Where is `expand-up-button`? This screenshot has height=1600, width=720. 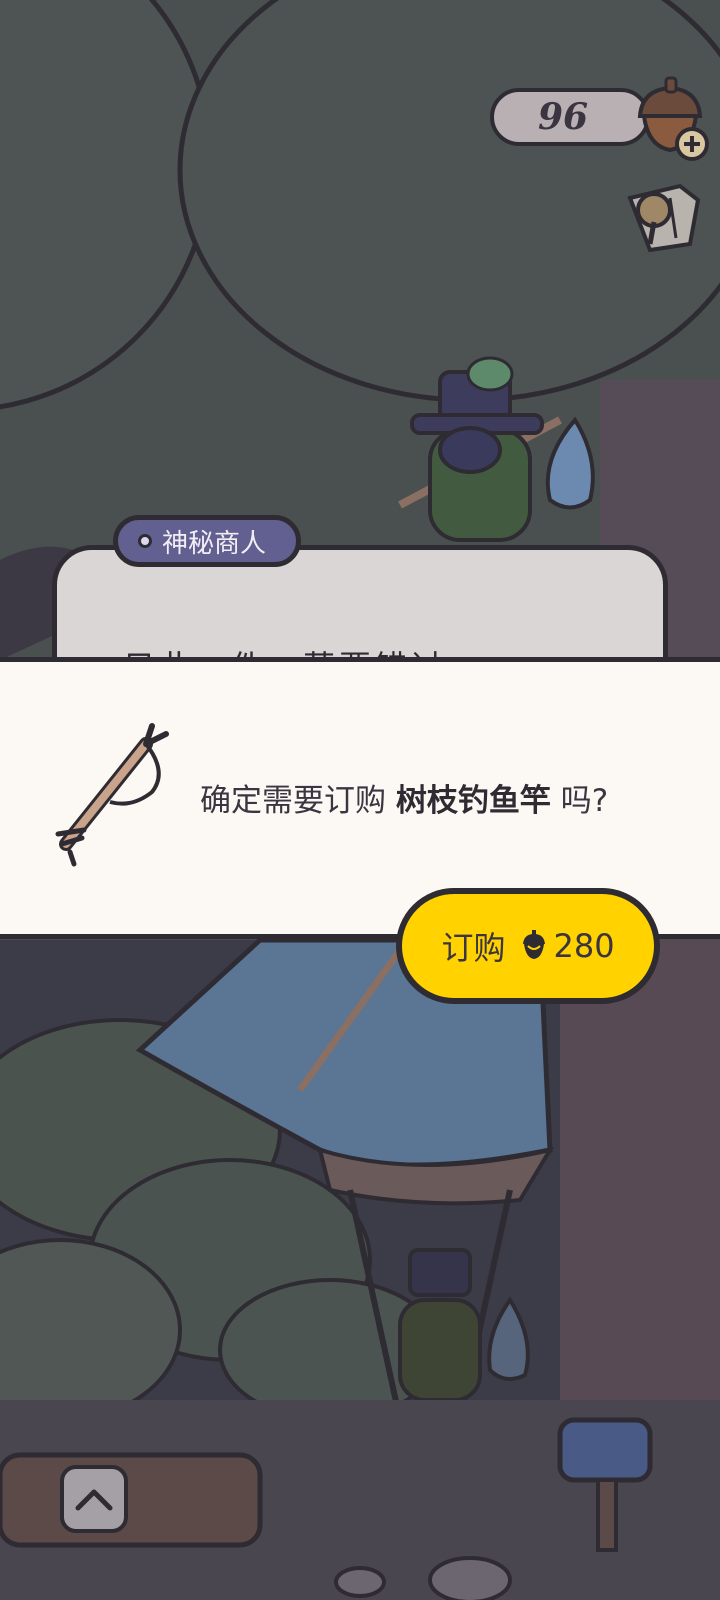
expand-up-button is located at coordinates (94, 1499).